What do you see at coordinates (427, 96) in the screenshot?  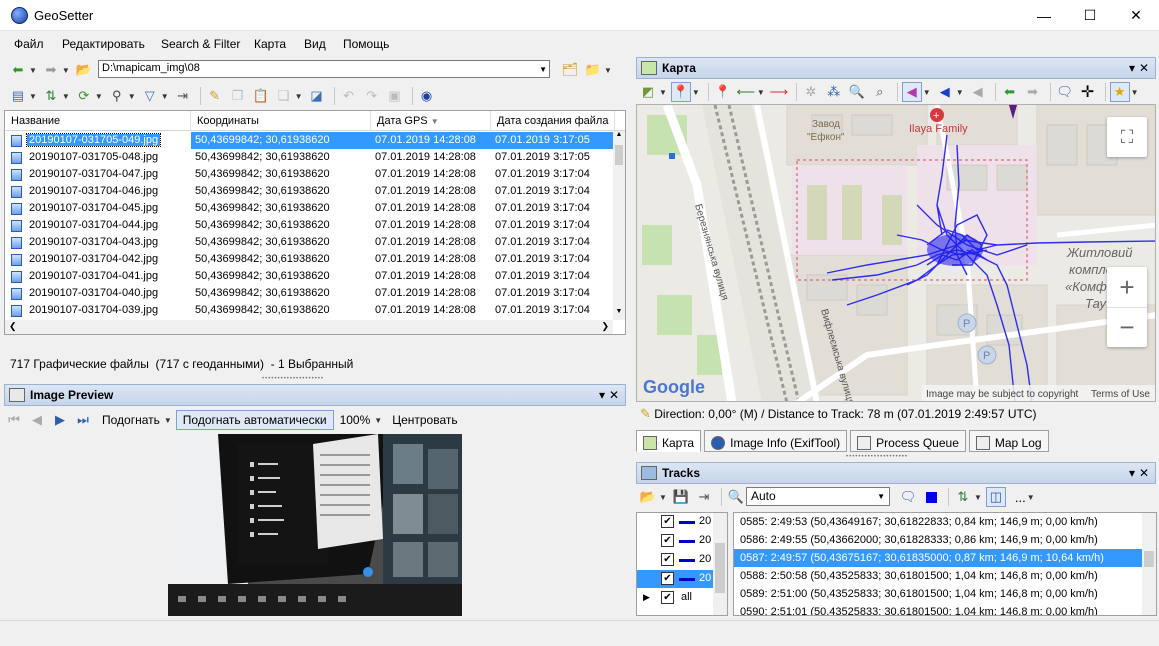 I see `globe-icon: ◉` at bounding box center [427, 96].